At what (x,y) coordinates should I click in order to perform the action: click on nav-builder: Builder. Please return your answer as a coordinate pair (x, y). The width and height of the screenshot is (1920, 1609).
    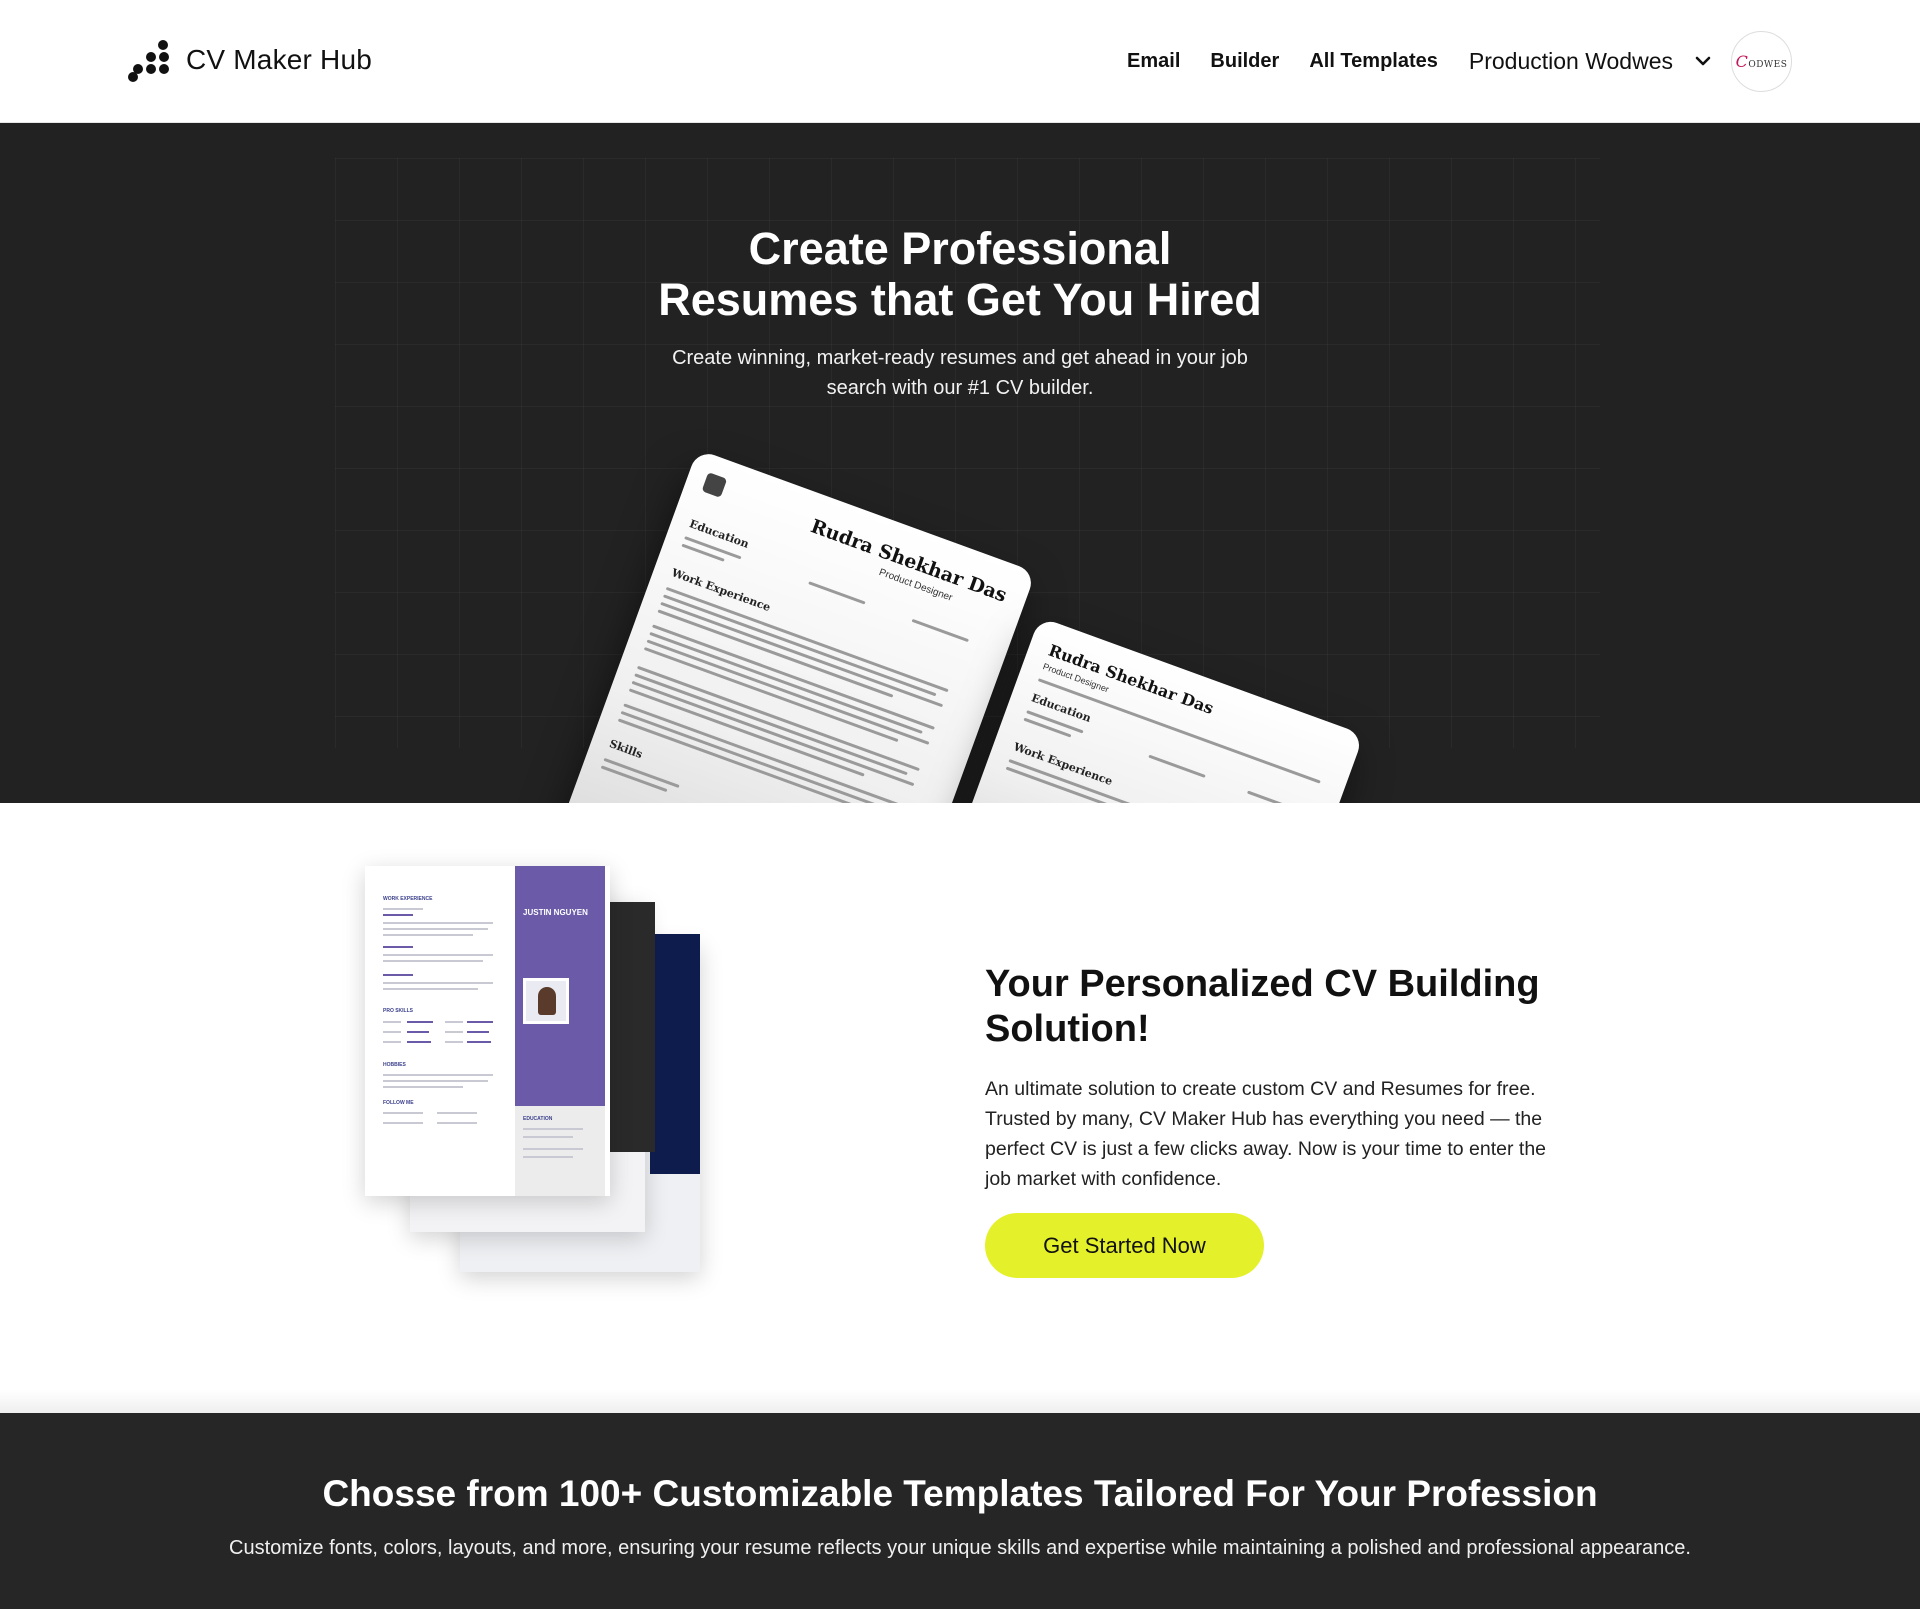
    Looking at the image, I should click on (1244, 61).